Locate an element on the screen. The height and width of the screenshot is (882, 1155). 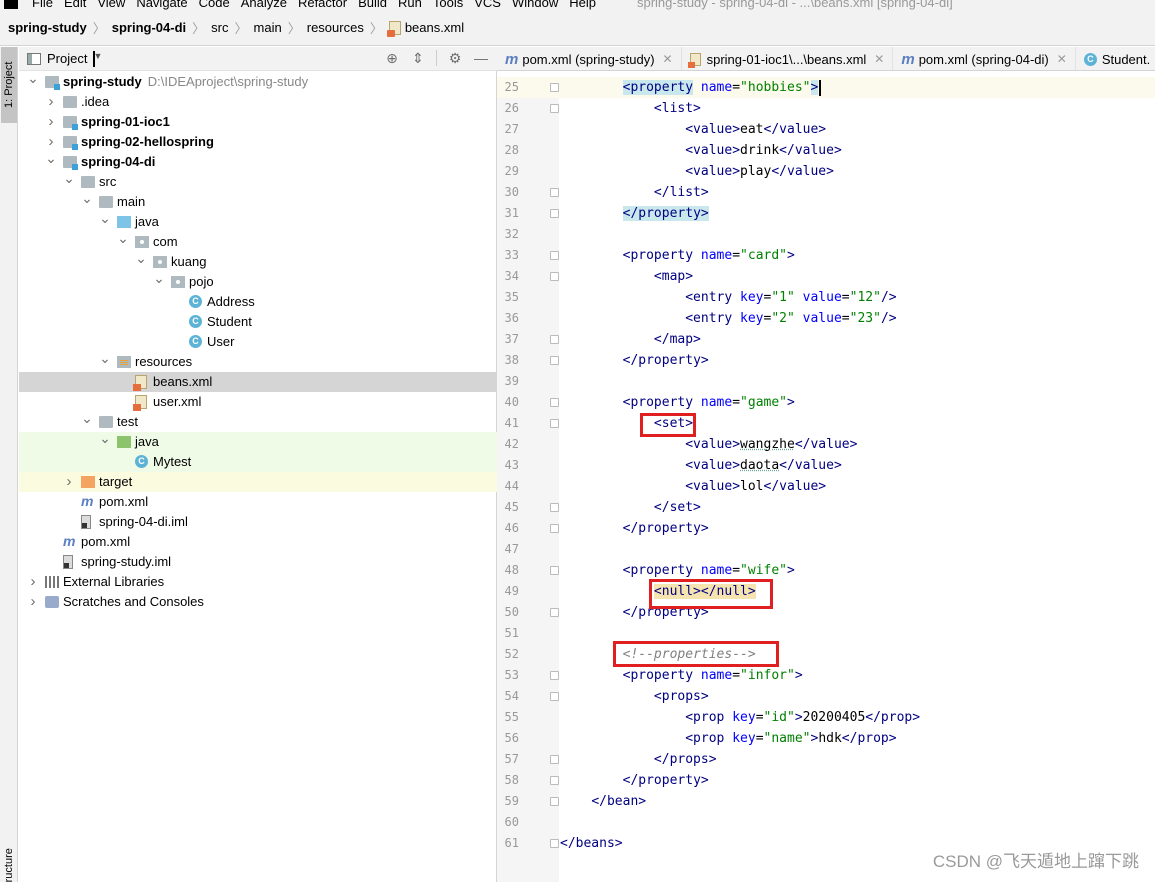
tree-item: beans.xml is located at coordinates (258, 382).